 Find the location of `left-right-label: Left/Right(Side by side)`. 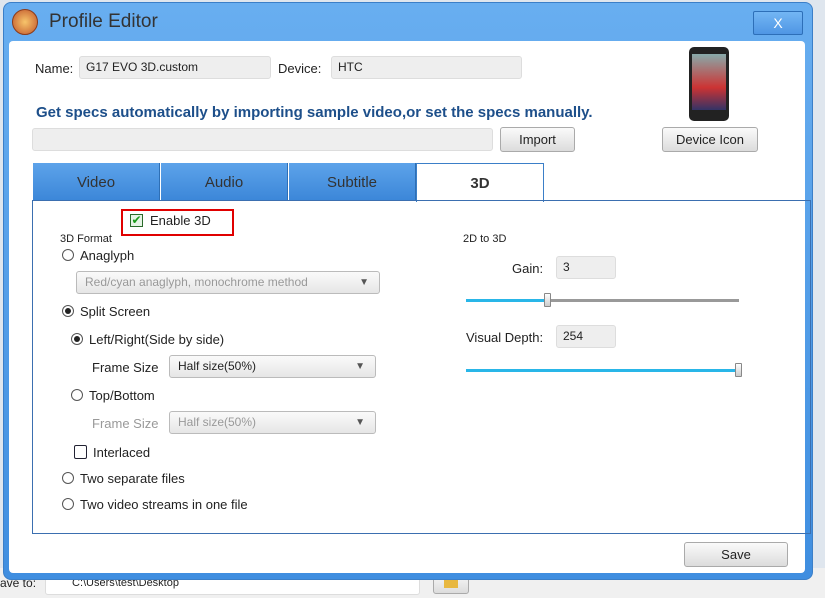

left-right-label: Left/Right(Side by side) is located at coordinates (157, 339).